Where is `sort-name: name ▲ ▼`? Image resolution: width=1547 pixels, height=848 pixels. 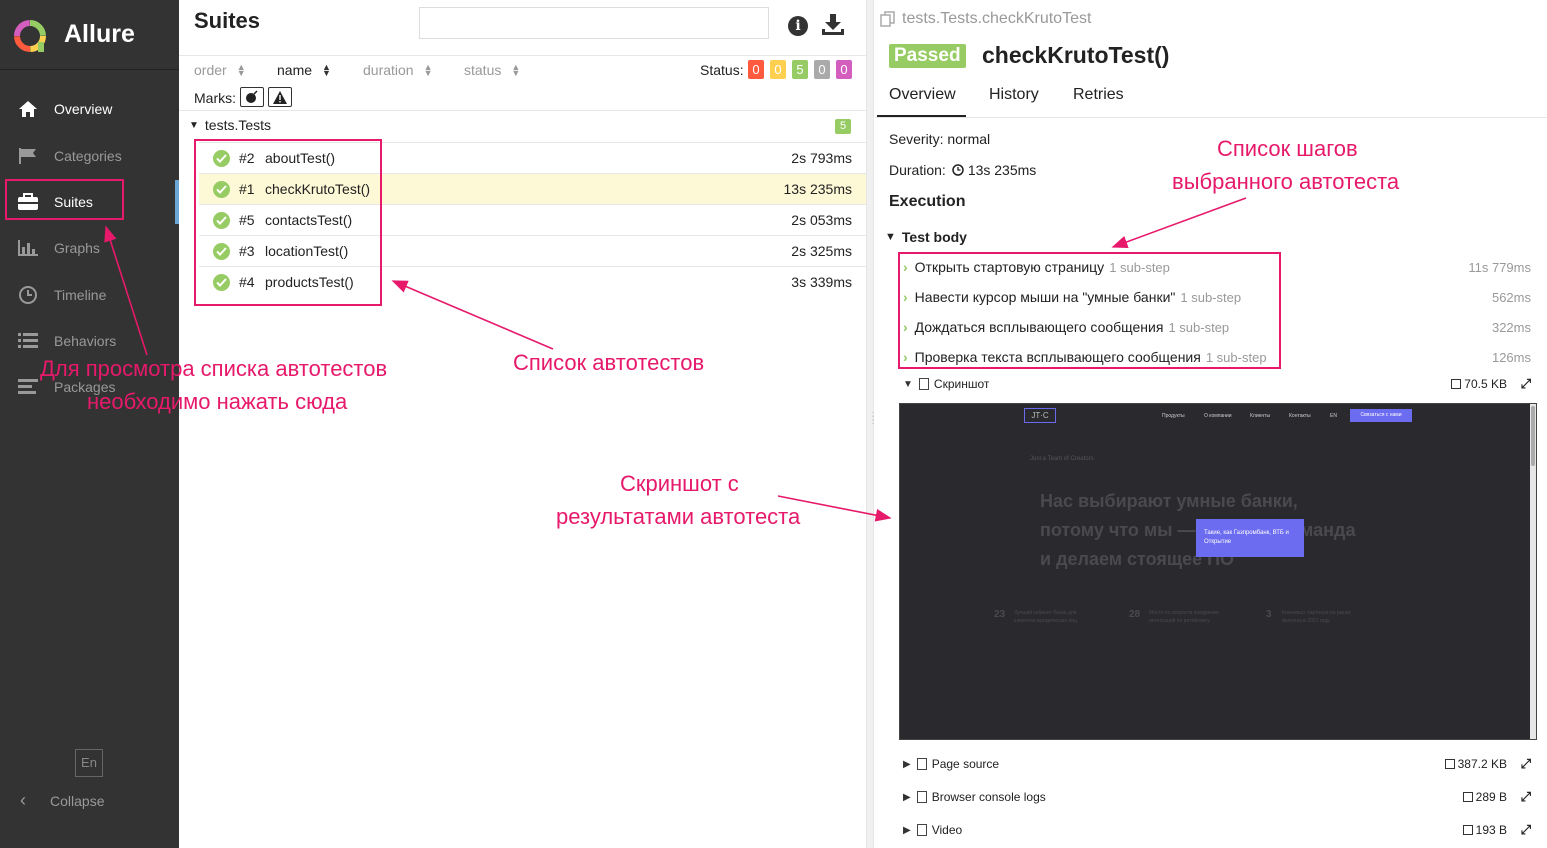
sort-name: name ▲ ▼ is located at coordinates (304, 70).